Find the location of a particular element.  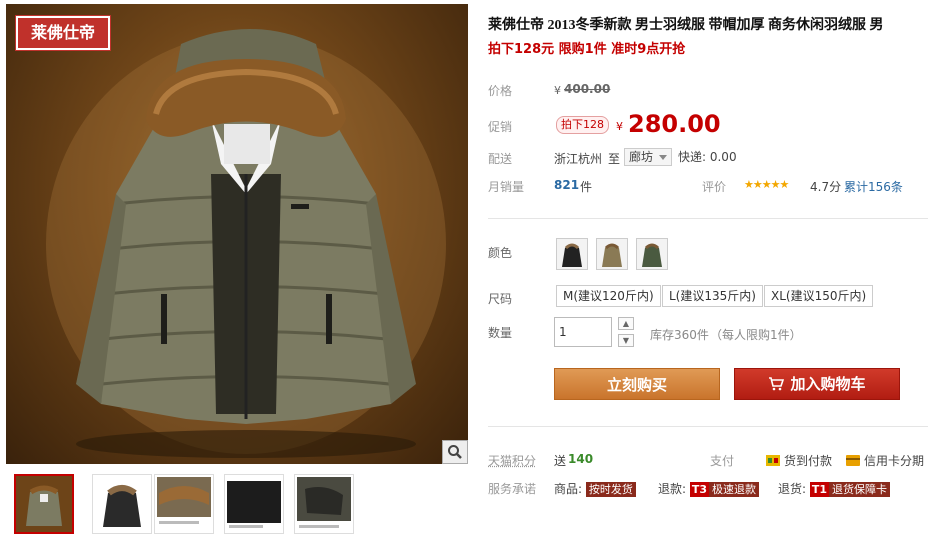

monthly-sales-count: 821 is located at coordinates (567, 185).